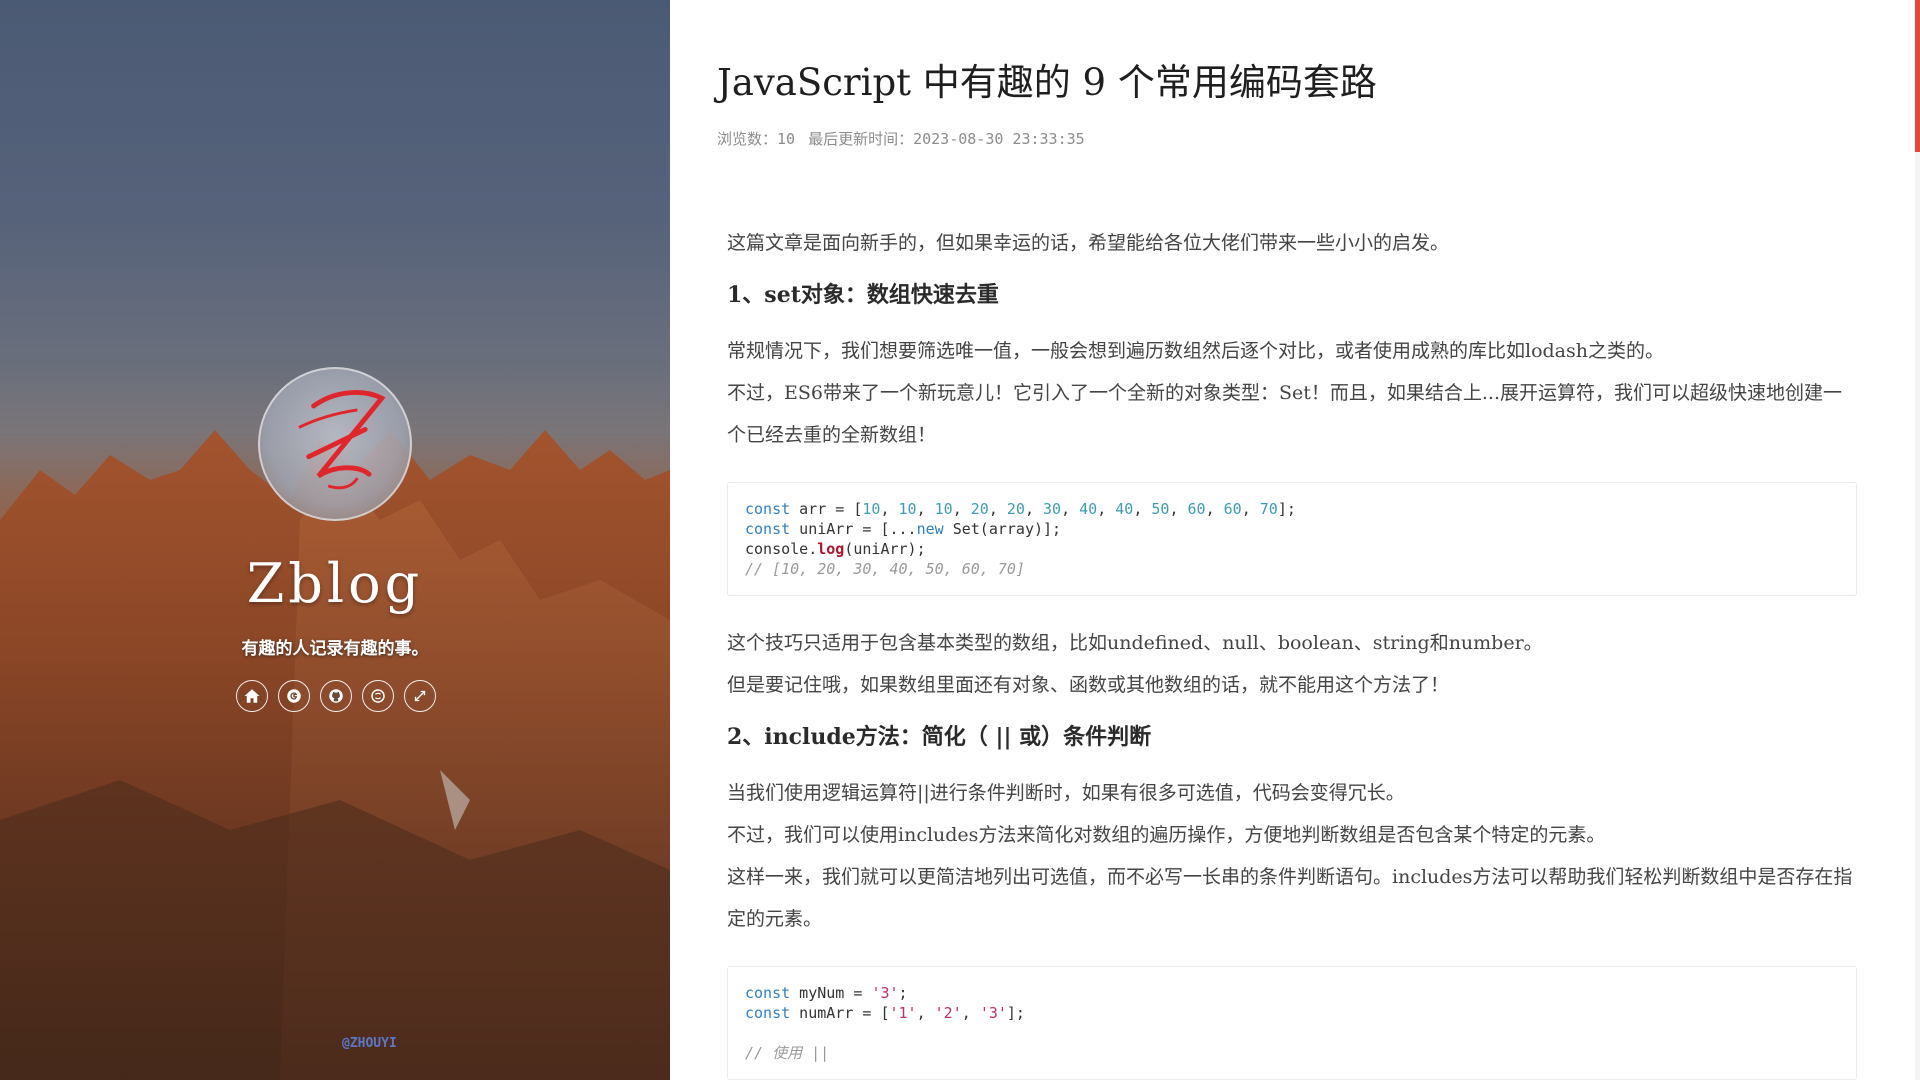  I want to click on home-link, so click(252, 696).